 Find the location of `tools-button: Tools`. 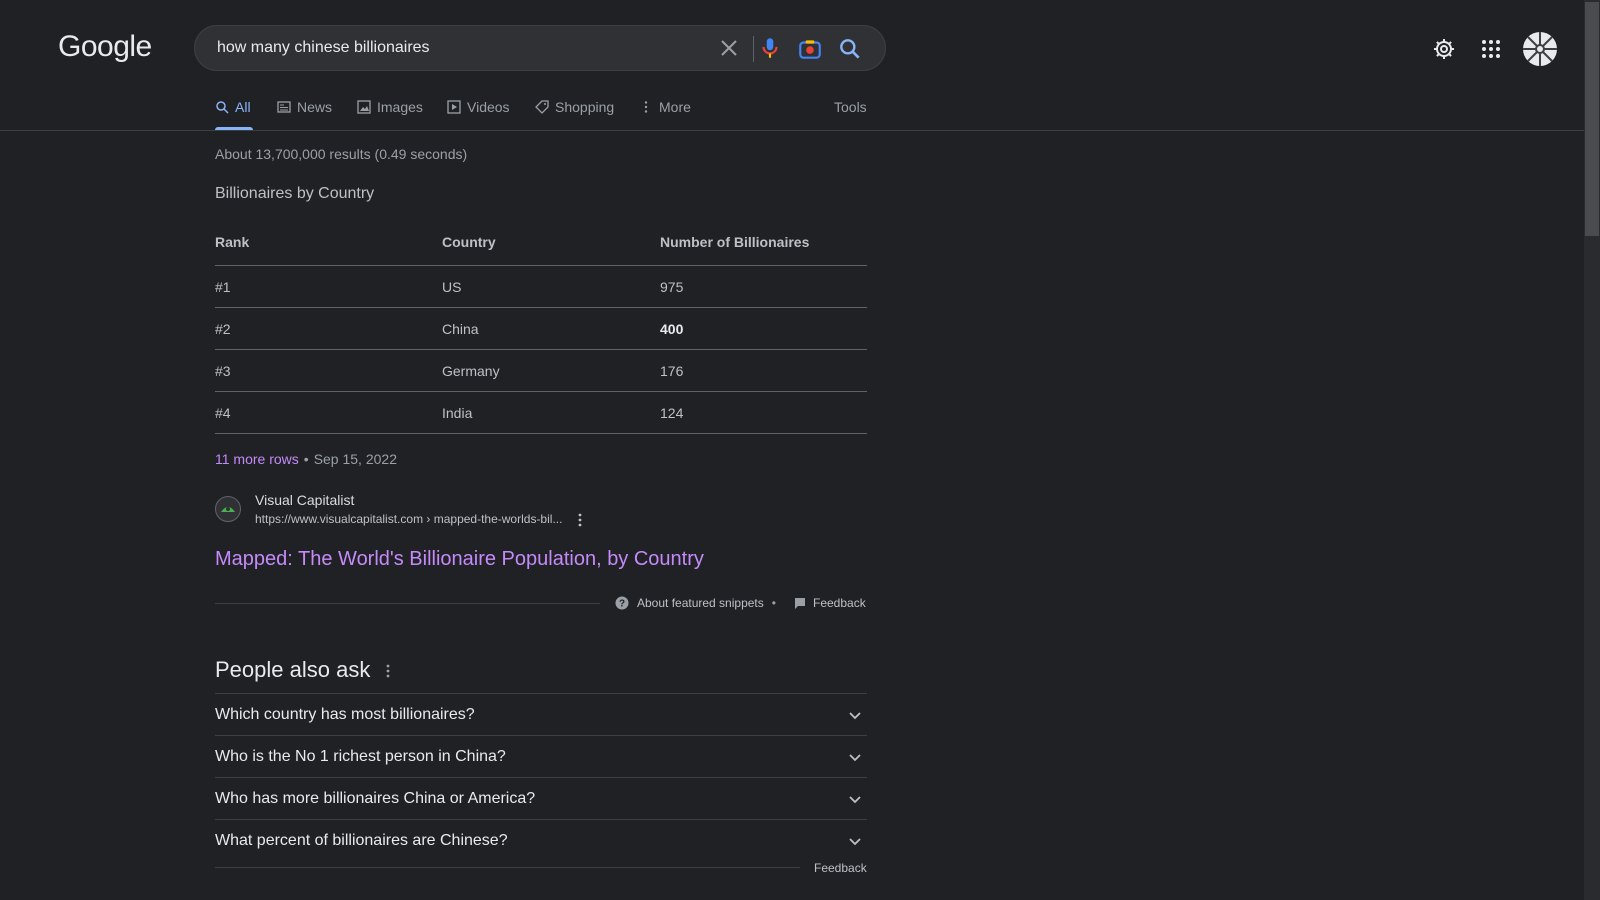

tools-button: Tools is located at coordinates (850, 107).